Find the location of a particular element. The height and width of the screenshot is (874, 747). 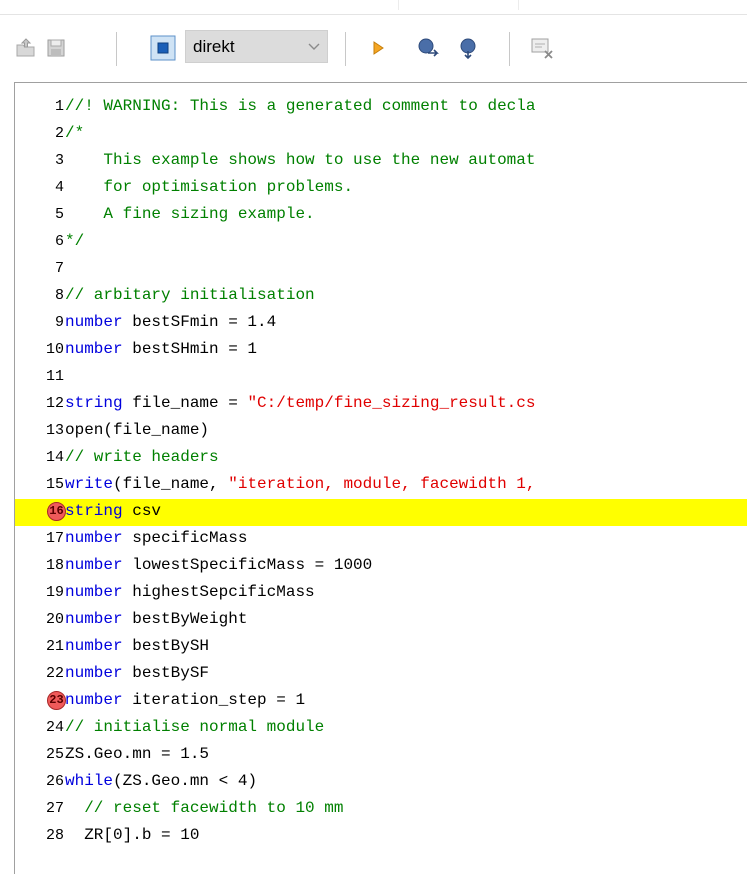

code-line: 18 number lowestSpecificMass = 1000 is located at coordinates (381, 566).